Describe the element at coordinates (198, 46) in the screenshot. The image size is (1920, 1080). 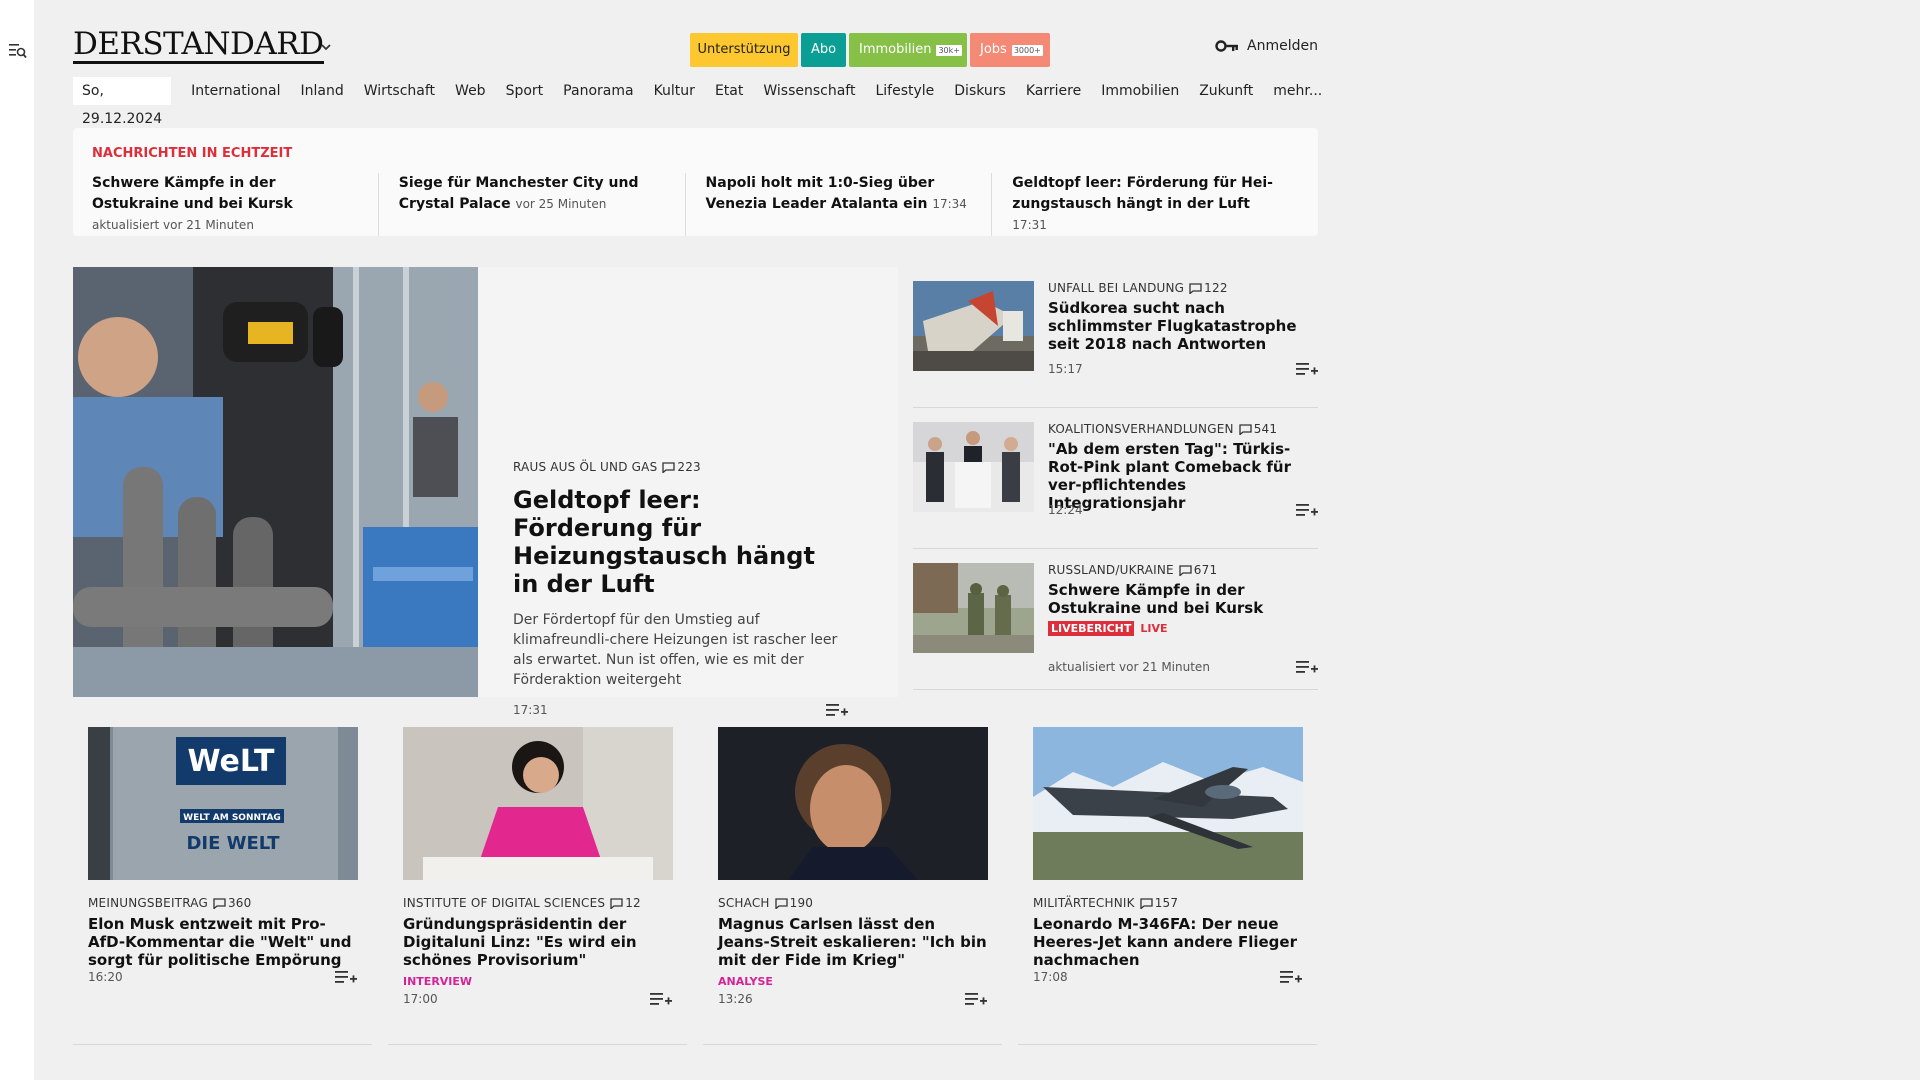
I see `site-logo: DERSTANDARD` at that location.